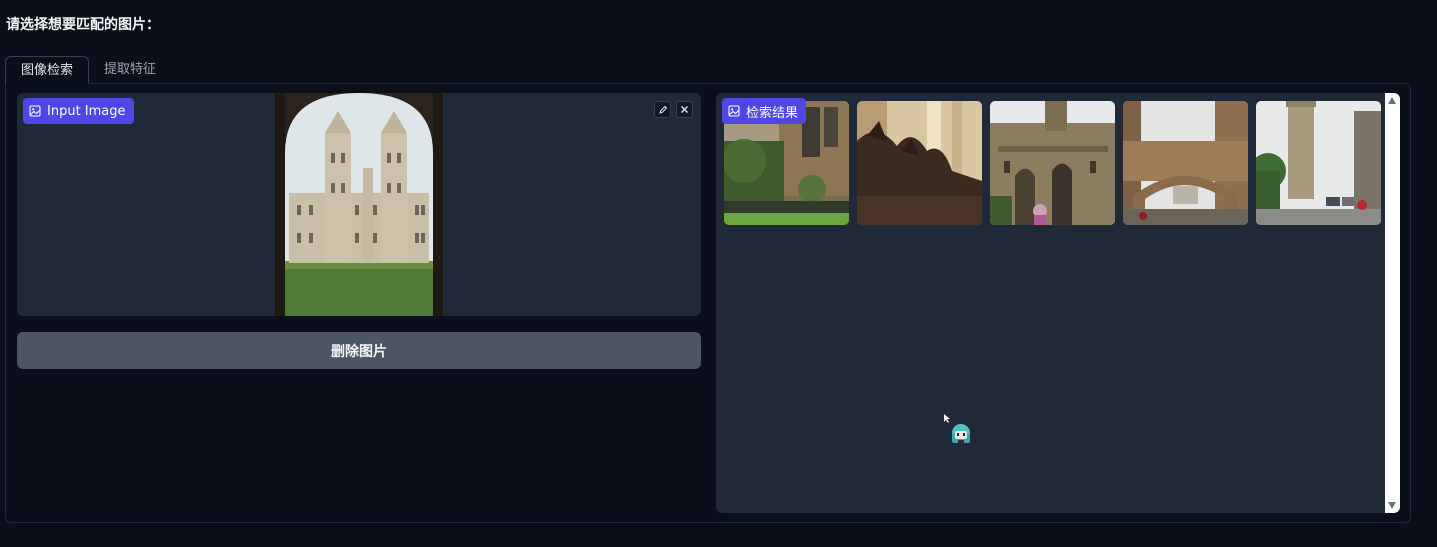 This screenshot has height=547, width=1437. Describe the element at coordinates (86, 111) in the screenshot. I see `input-image-label-text: Input Image` at that location.